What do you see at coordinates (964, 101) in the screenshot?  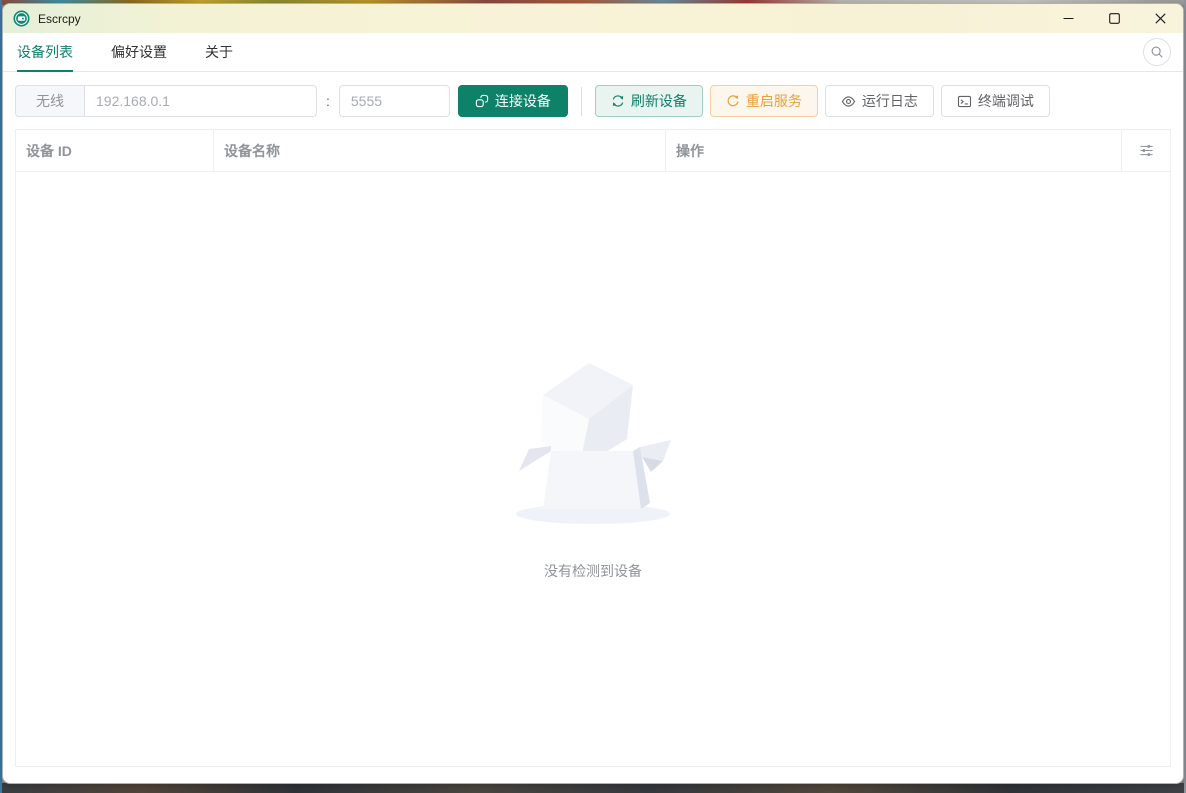 I see `terminal-icon` at bounding box center [964, 101].